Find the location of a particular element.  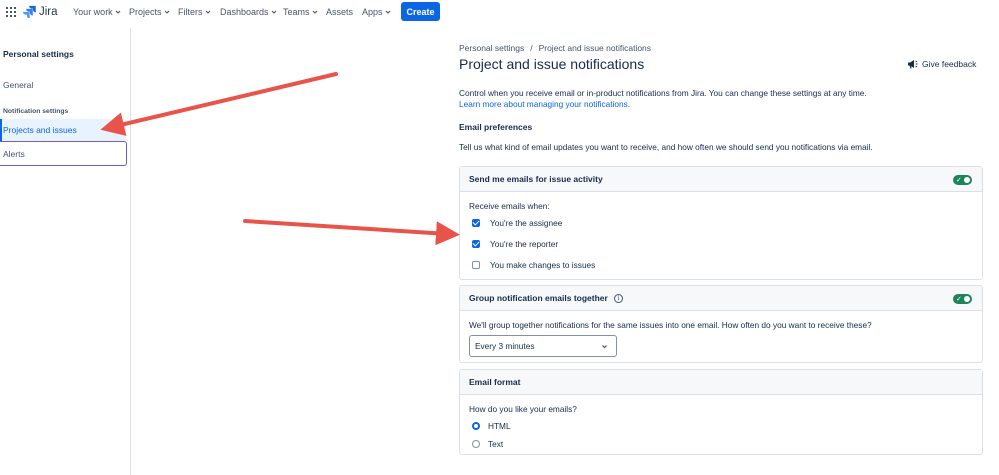

option-reporter: You're the reporter is located at coordinates (515, 244).